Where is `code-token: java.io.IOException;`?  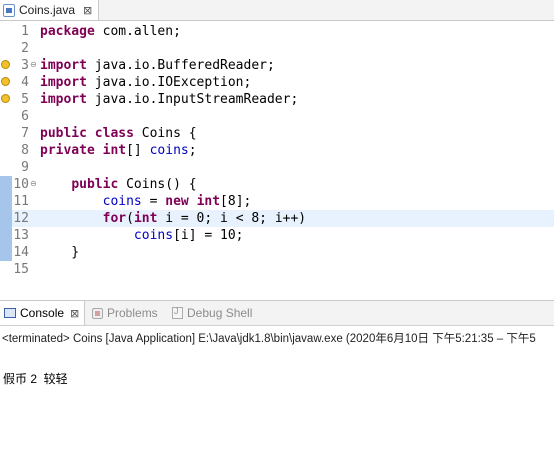
code-token: java.io.IOException; is located at coordinates (169, 82).